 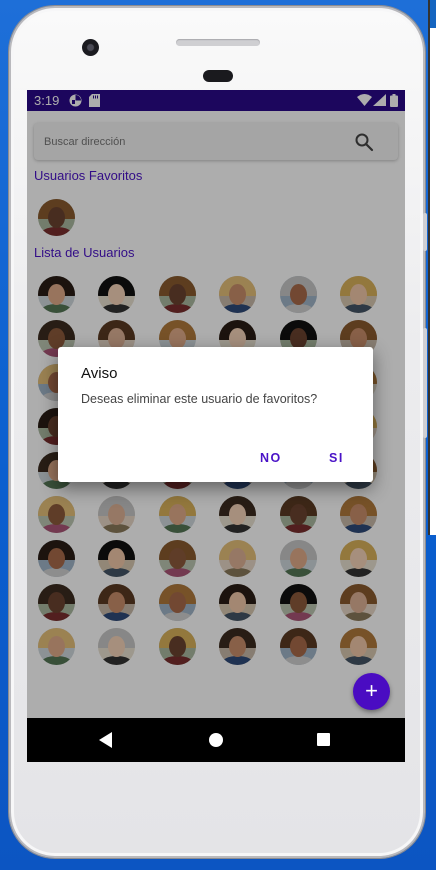 I want to click on recents-icon, so click(x=323, y=739).